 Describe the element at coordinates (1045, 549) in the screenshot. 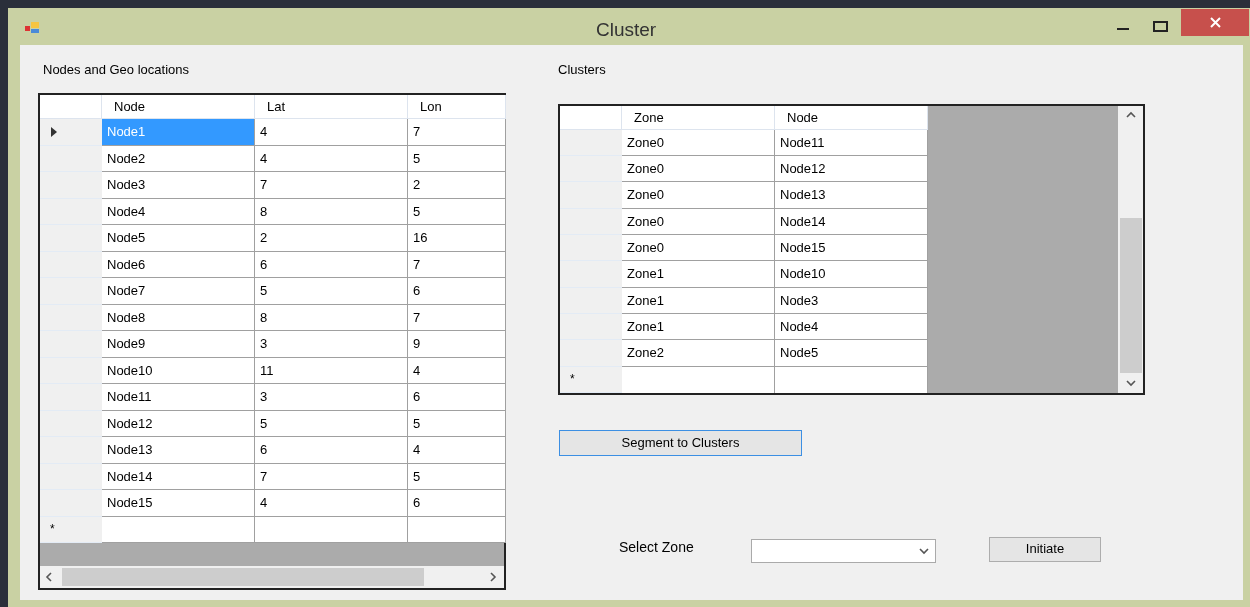

I see `initiate-button: Initiate` at that location.